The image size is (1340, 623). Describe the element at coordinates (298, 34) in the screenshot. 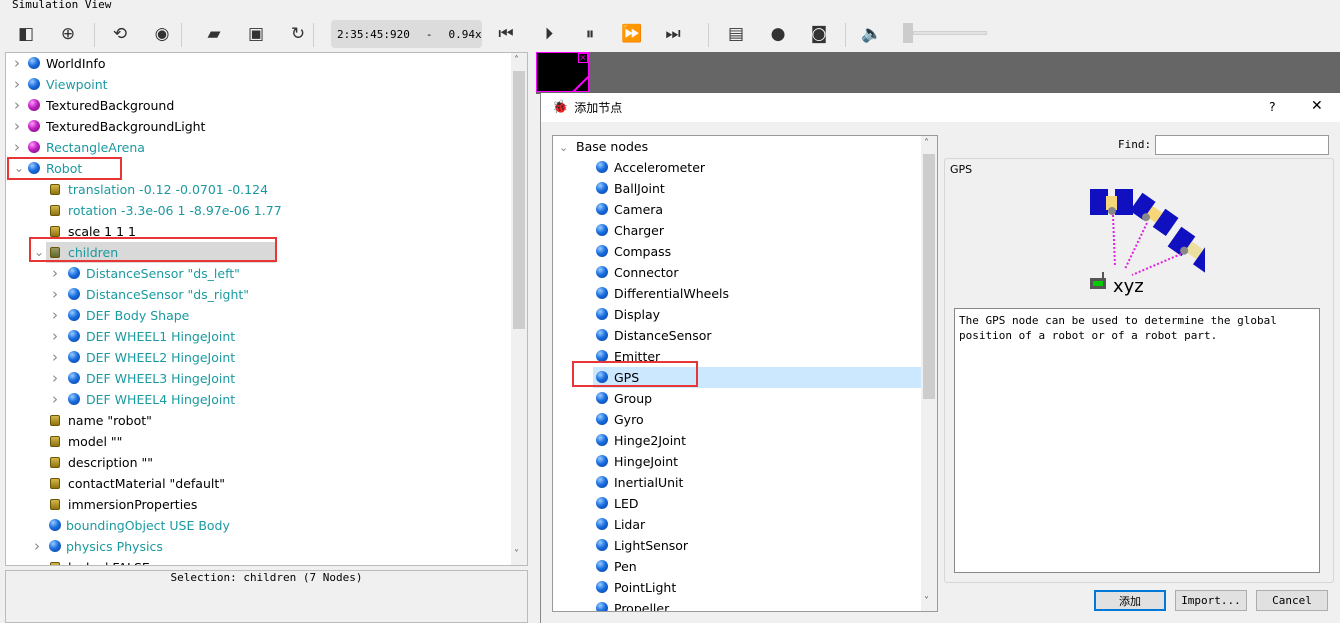

I see `reload-icon: ↻` at that location.